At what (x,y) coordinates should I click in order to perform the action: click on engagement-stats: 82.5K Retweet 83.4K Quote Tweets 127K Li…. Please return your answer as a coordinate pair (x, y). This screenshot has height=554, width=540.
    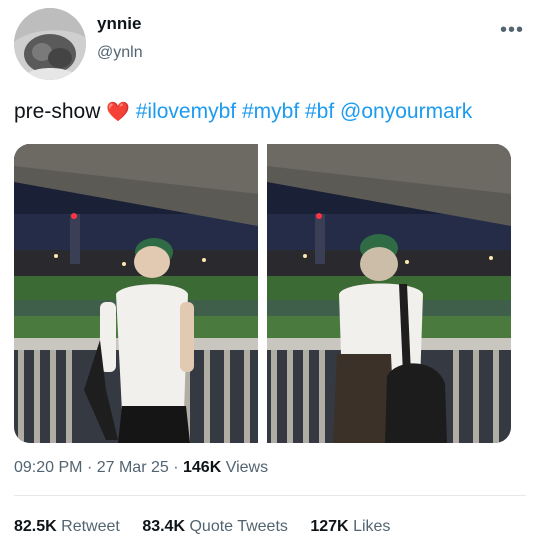
    Looking at the image, I should click on (211, 527).